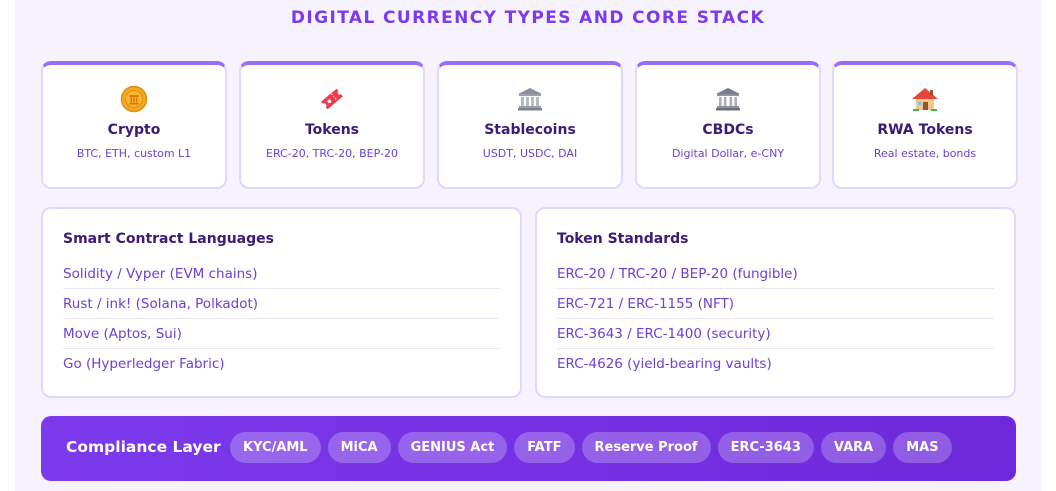  I want to click on list-item: ERC-4626 (yield-bearing vaults), so click(664, 364).